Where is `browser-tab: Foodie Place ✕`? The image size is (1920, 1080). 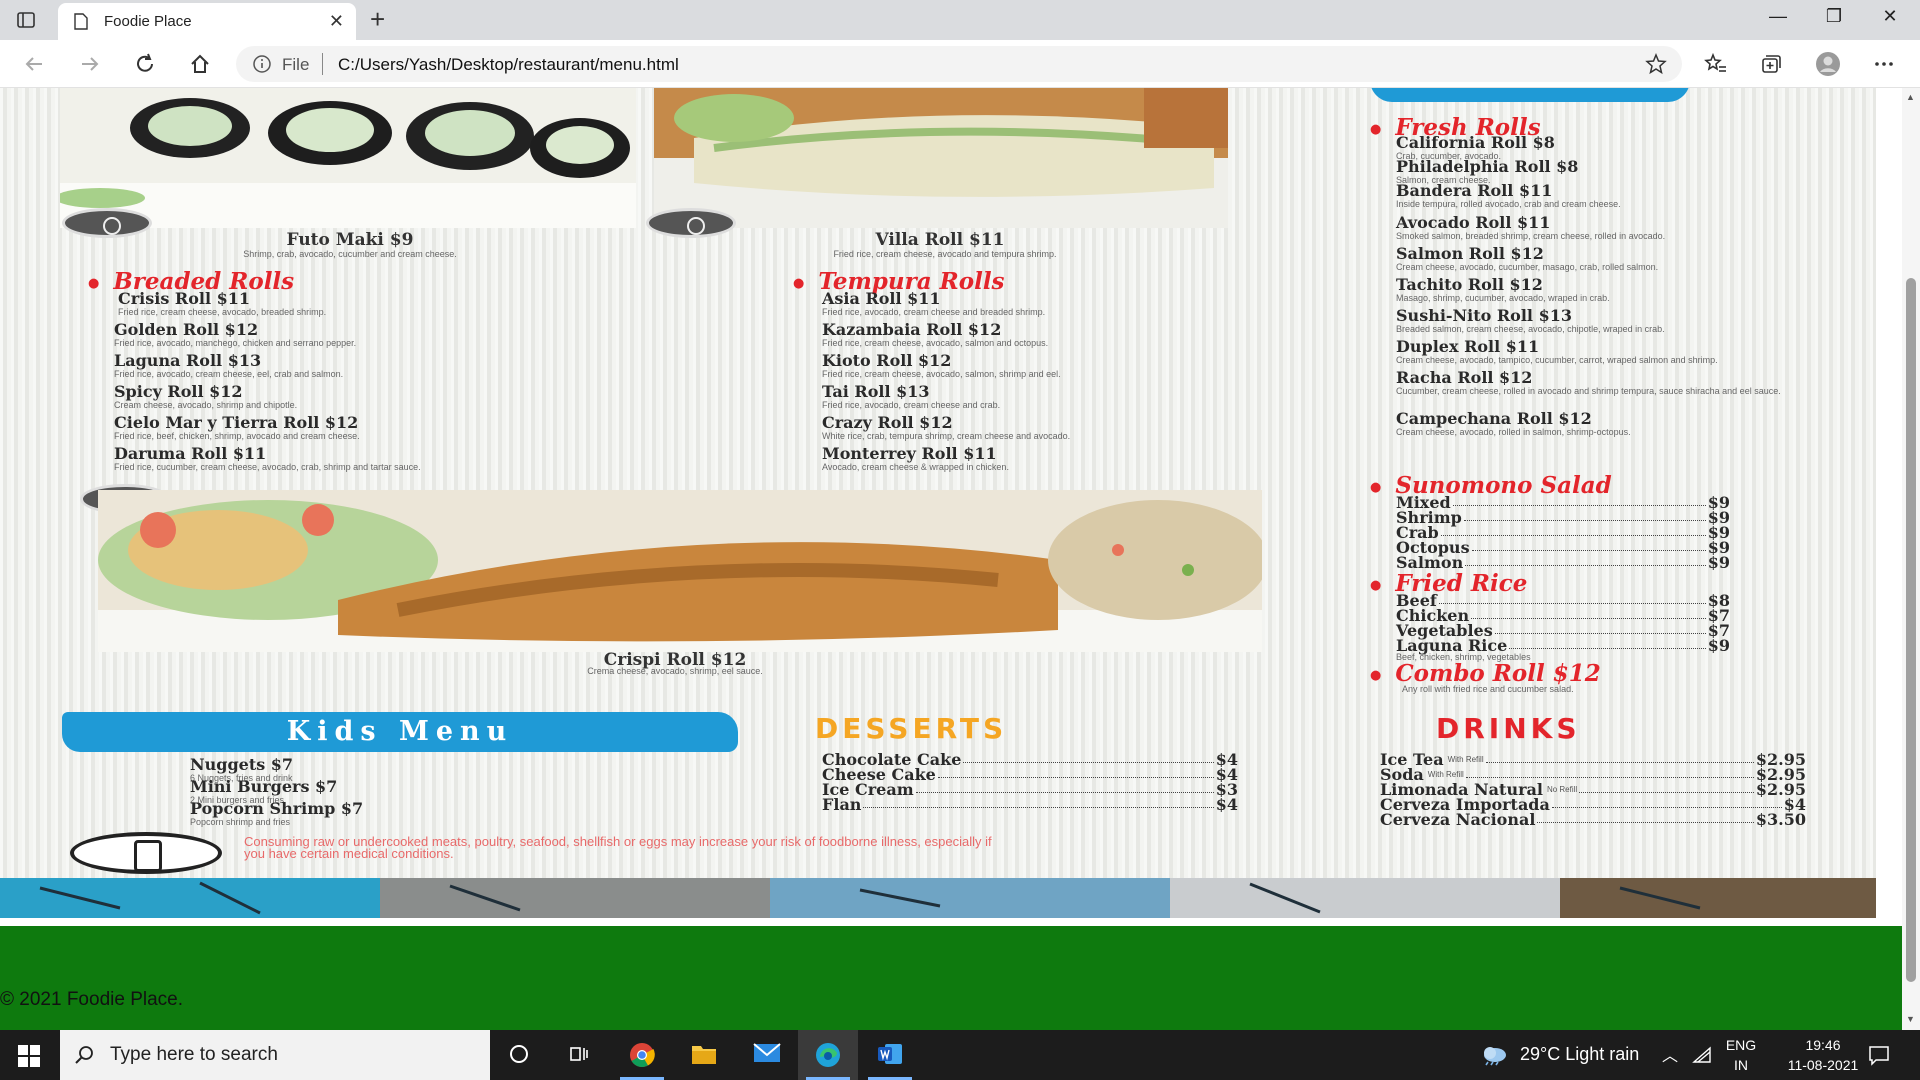
browser-tab: Foodie Place ✕ is located at coordinates (207, 21).